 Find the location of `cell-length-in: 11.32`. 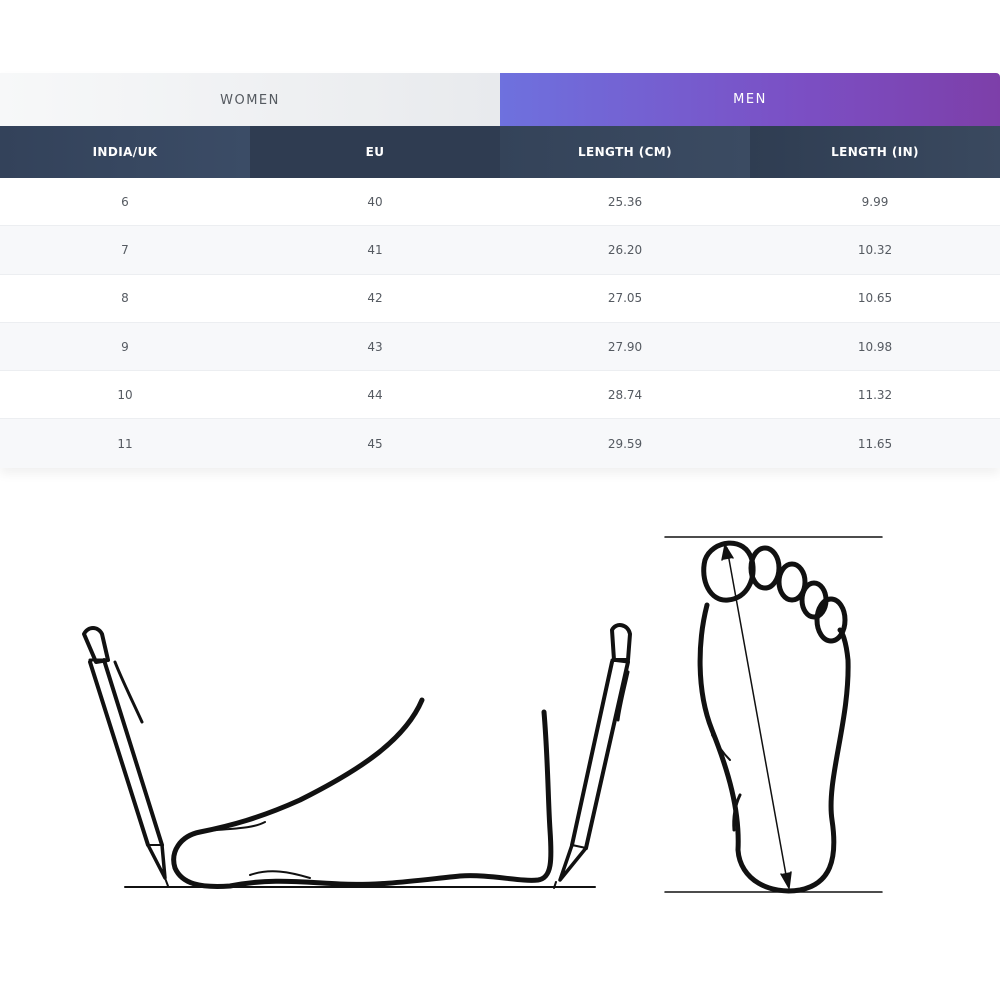

cell-length-in: 11.32 is located at coordinates (875, 394).